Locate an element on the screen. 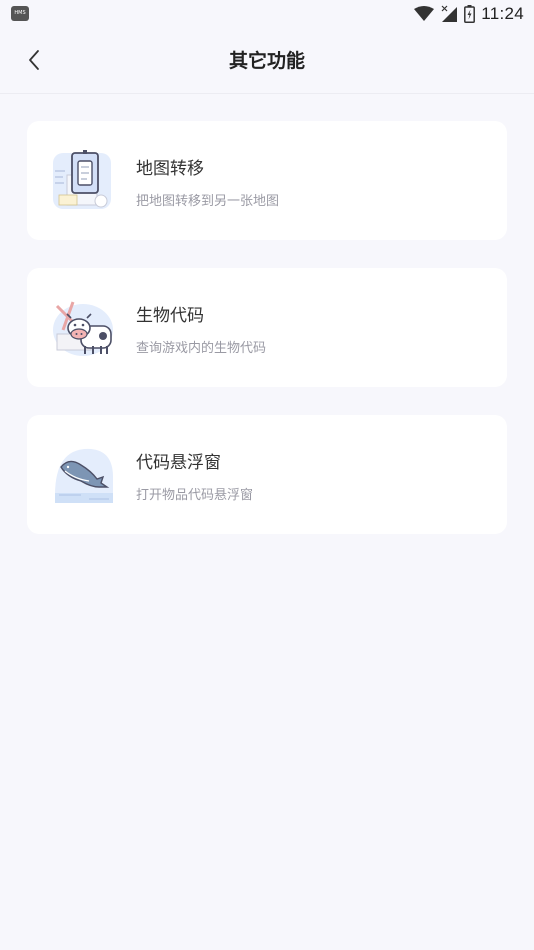 The width and height of the screenshot is (534, 950). feature-title: 代码悬浮窗 is located at coordinates (178, 463).